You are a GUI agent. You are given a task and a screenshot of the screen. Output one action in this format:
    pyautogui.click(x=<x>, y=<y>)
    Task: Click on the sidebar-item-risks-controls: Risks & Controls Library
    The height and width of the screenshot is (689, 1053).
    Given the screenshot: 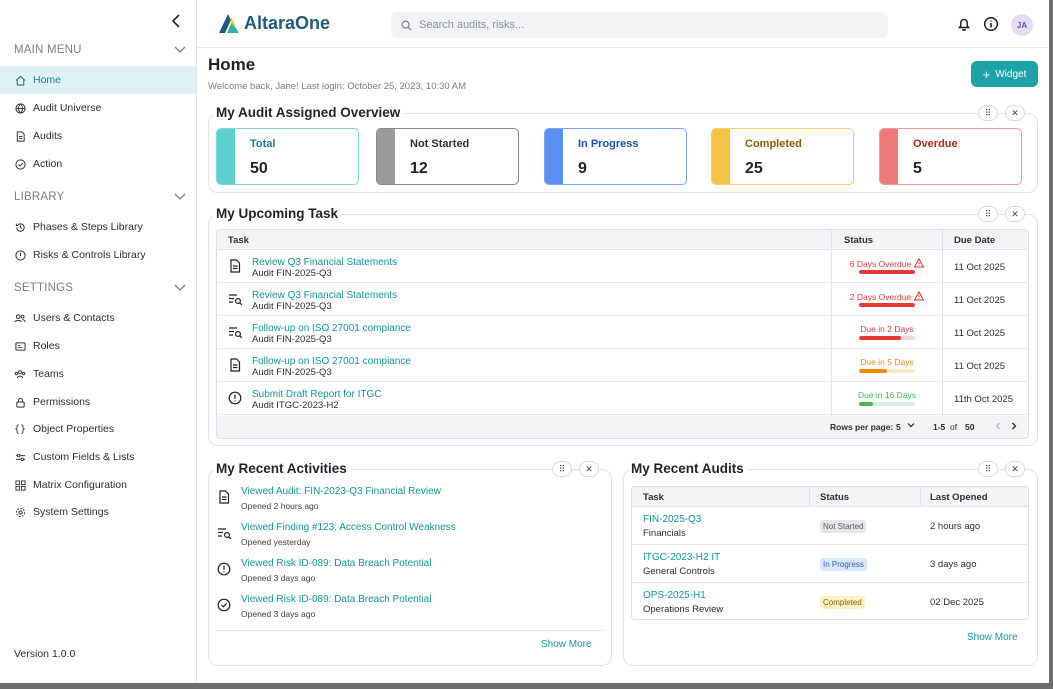 What is the action you would take?
    pyautogui.click(x=98, y=255)
    